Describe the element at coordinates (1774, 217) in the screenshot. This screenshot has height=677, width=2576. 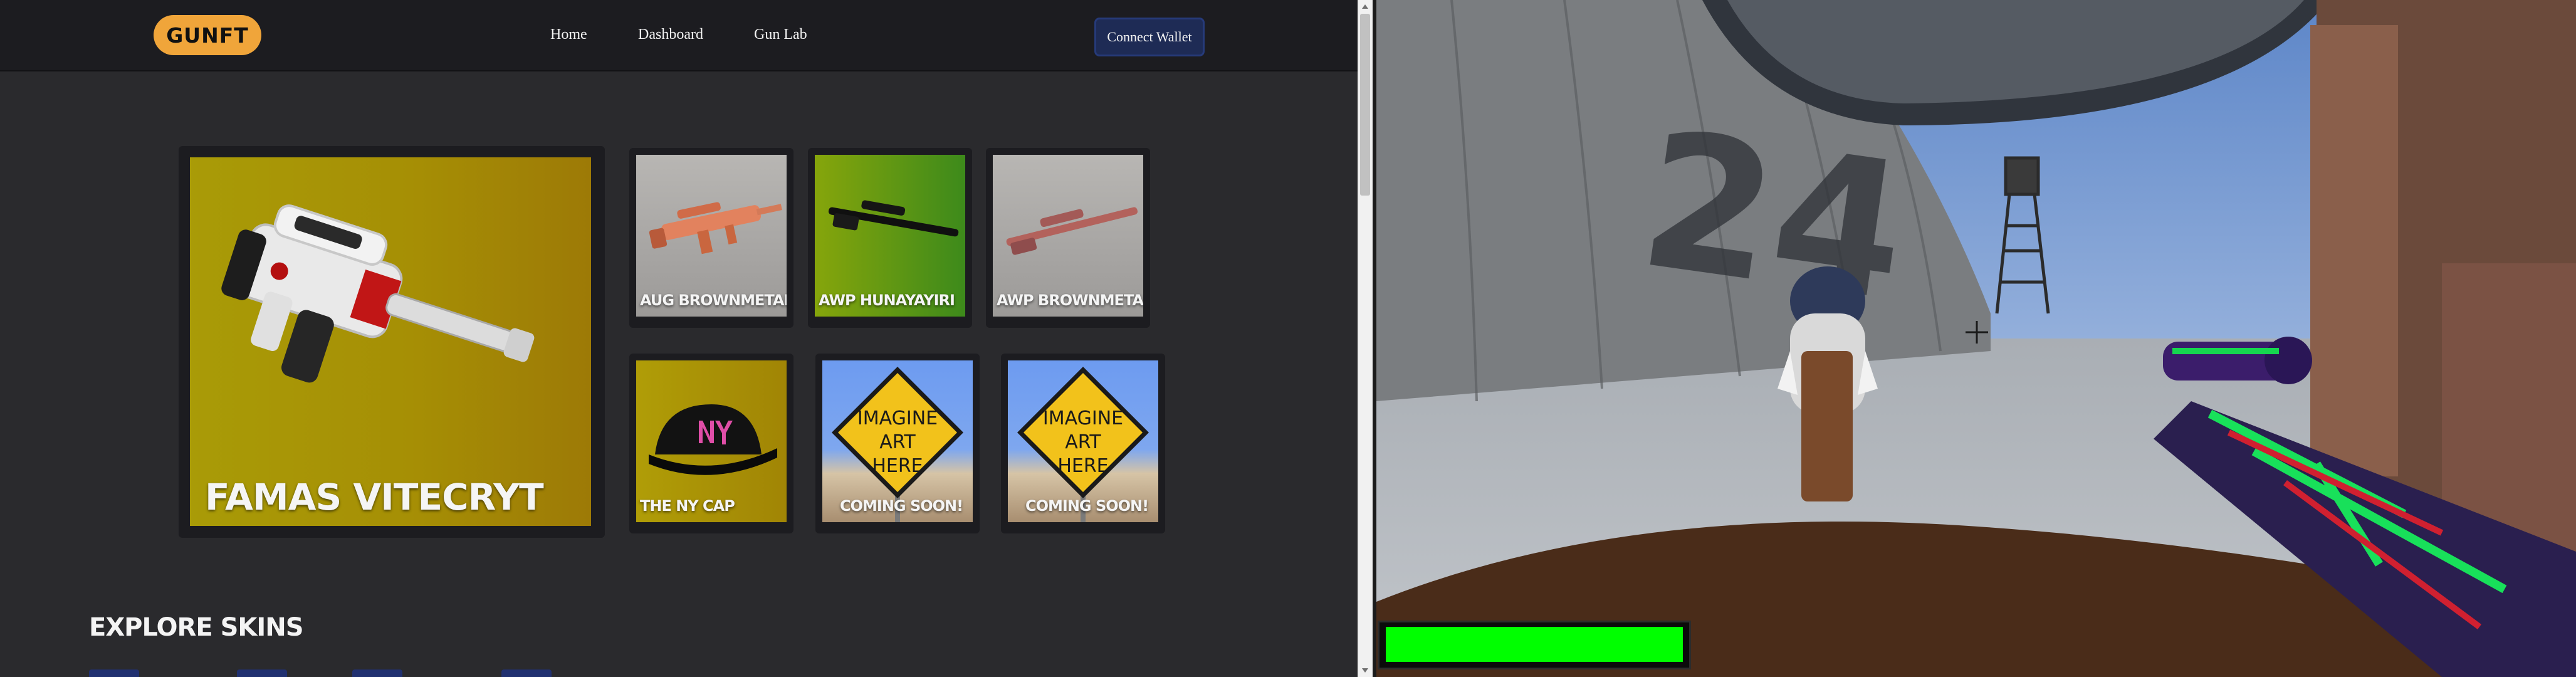
I see `hangar-number: 24` at that location.